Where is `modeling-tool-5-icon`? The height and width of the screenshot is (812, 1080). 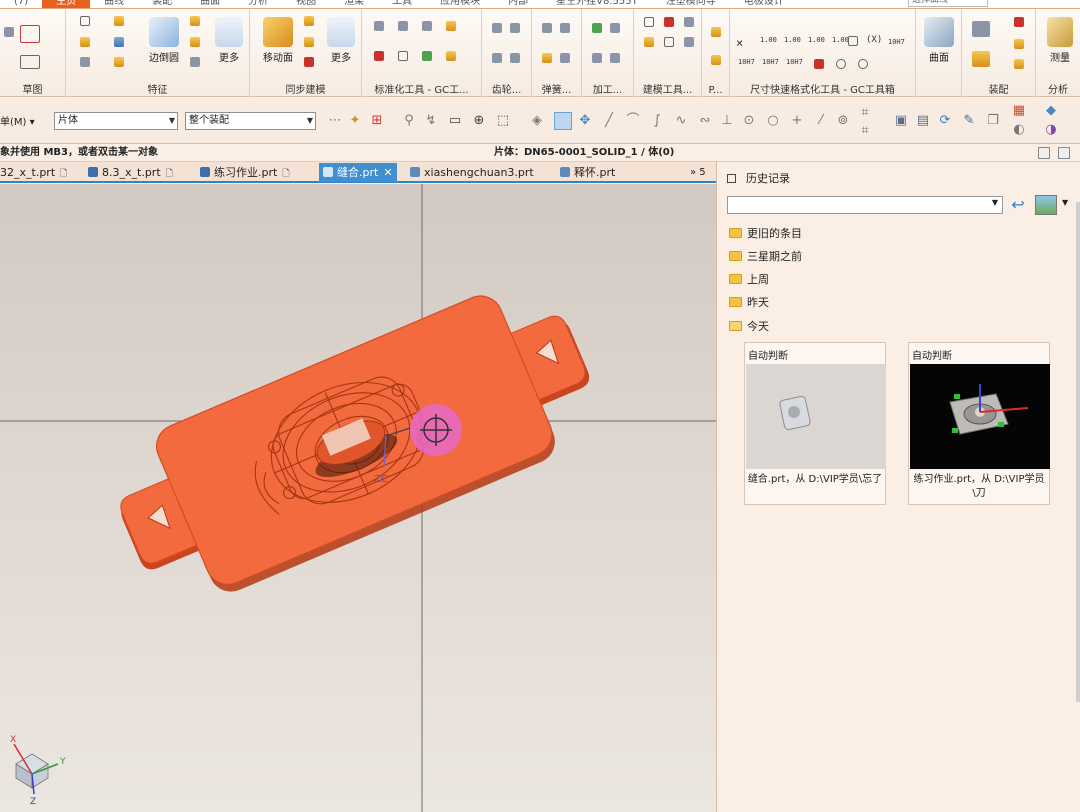 modeling-tool-5-icon is located at coordinates (669, 42).